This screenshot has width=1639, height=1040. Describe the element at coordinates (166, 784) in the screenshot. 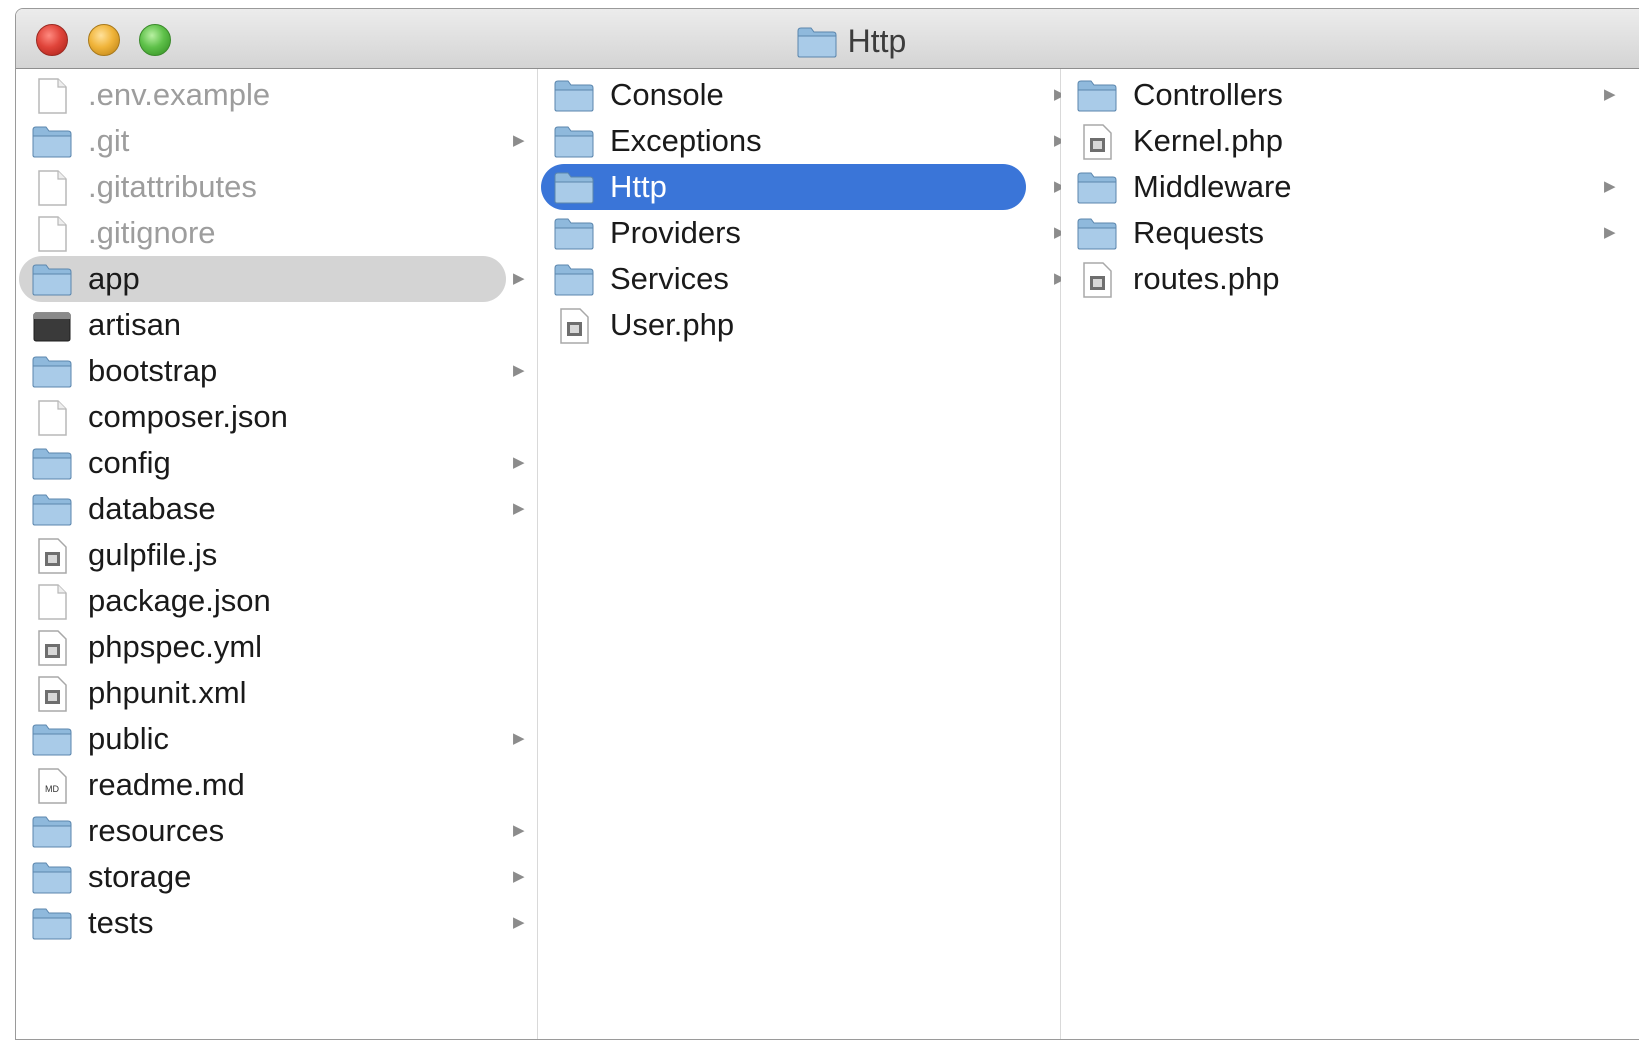

I see `item-label: readme.md` at that location.